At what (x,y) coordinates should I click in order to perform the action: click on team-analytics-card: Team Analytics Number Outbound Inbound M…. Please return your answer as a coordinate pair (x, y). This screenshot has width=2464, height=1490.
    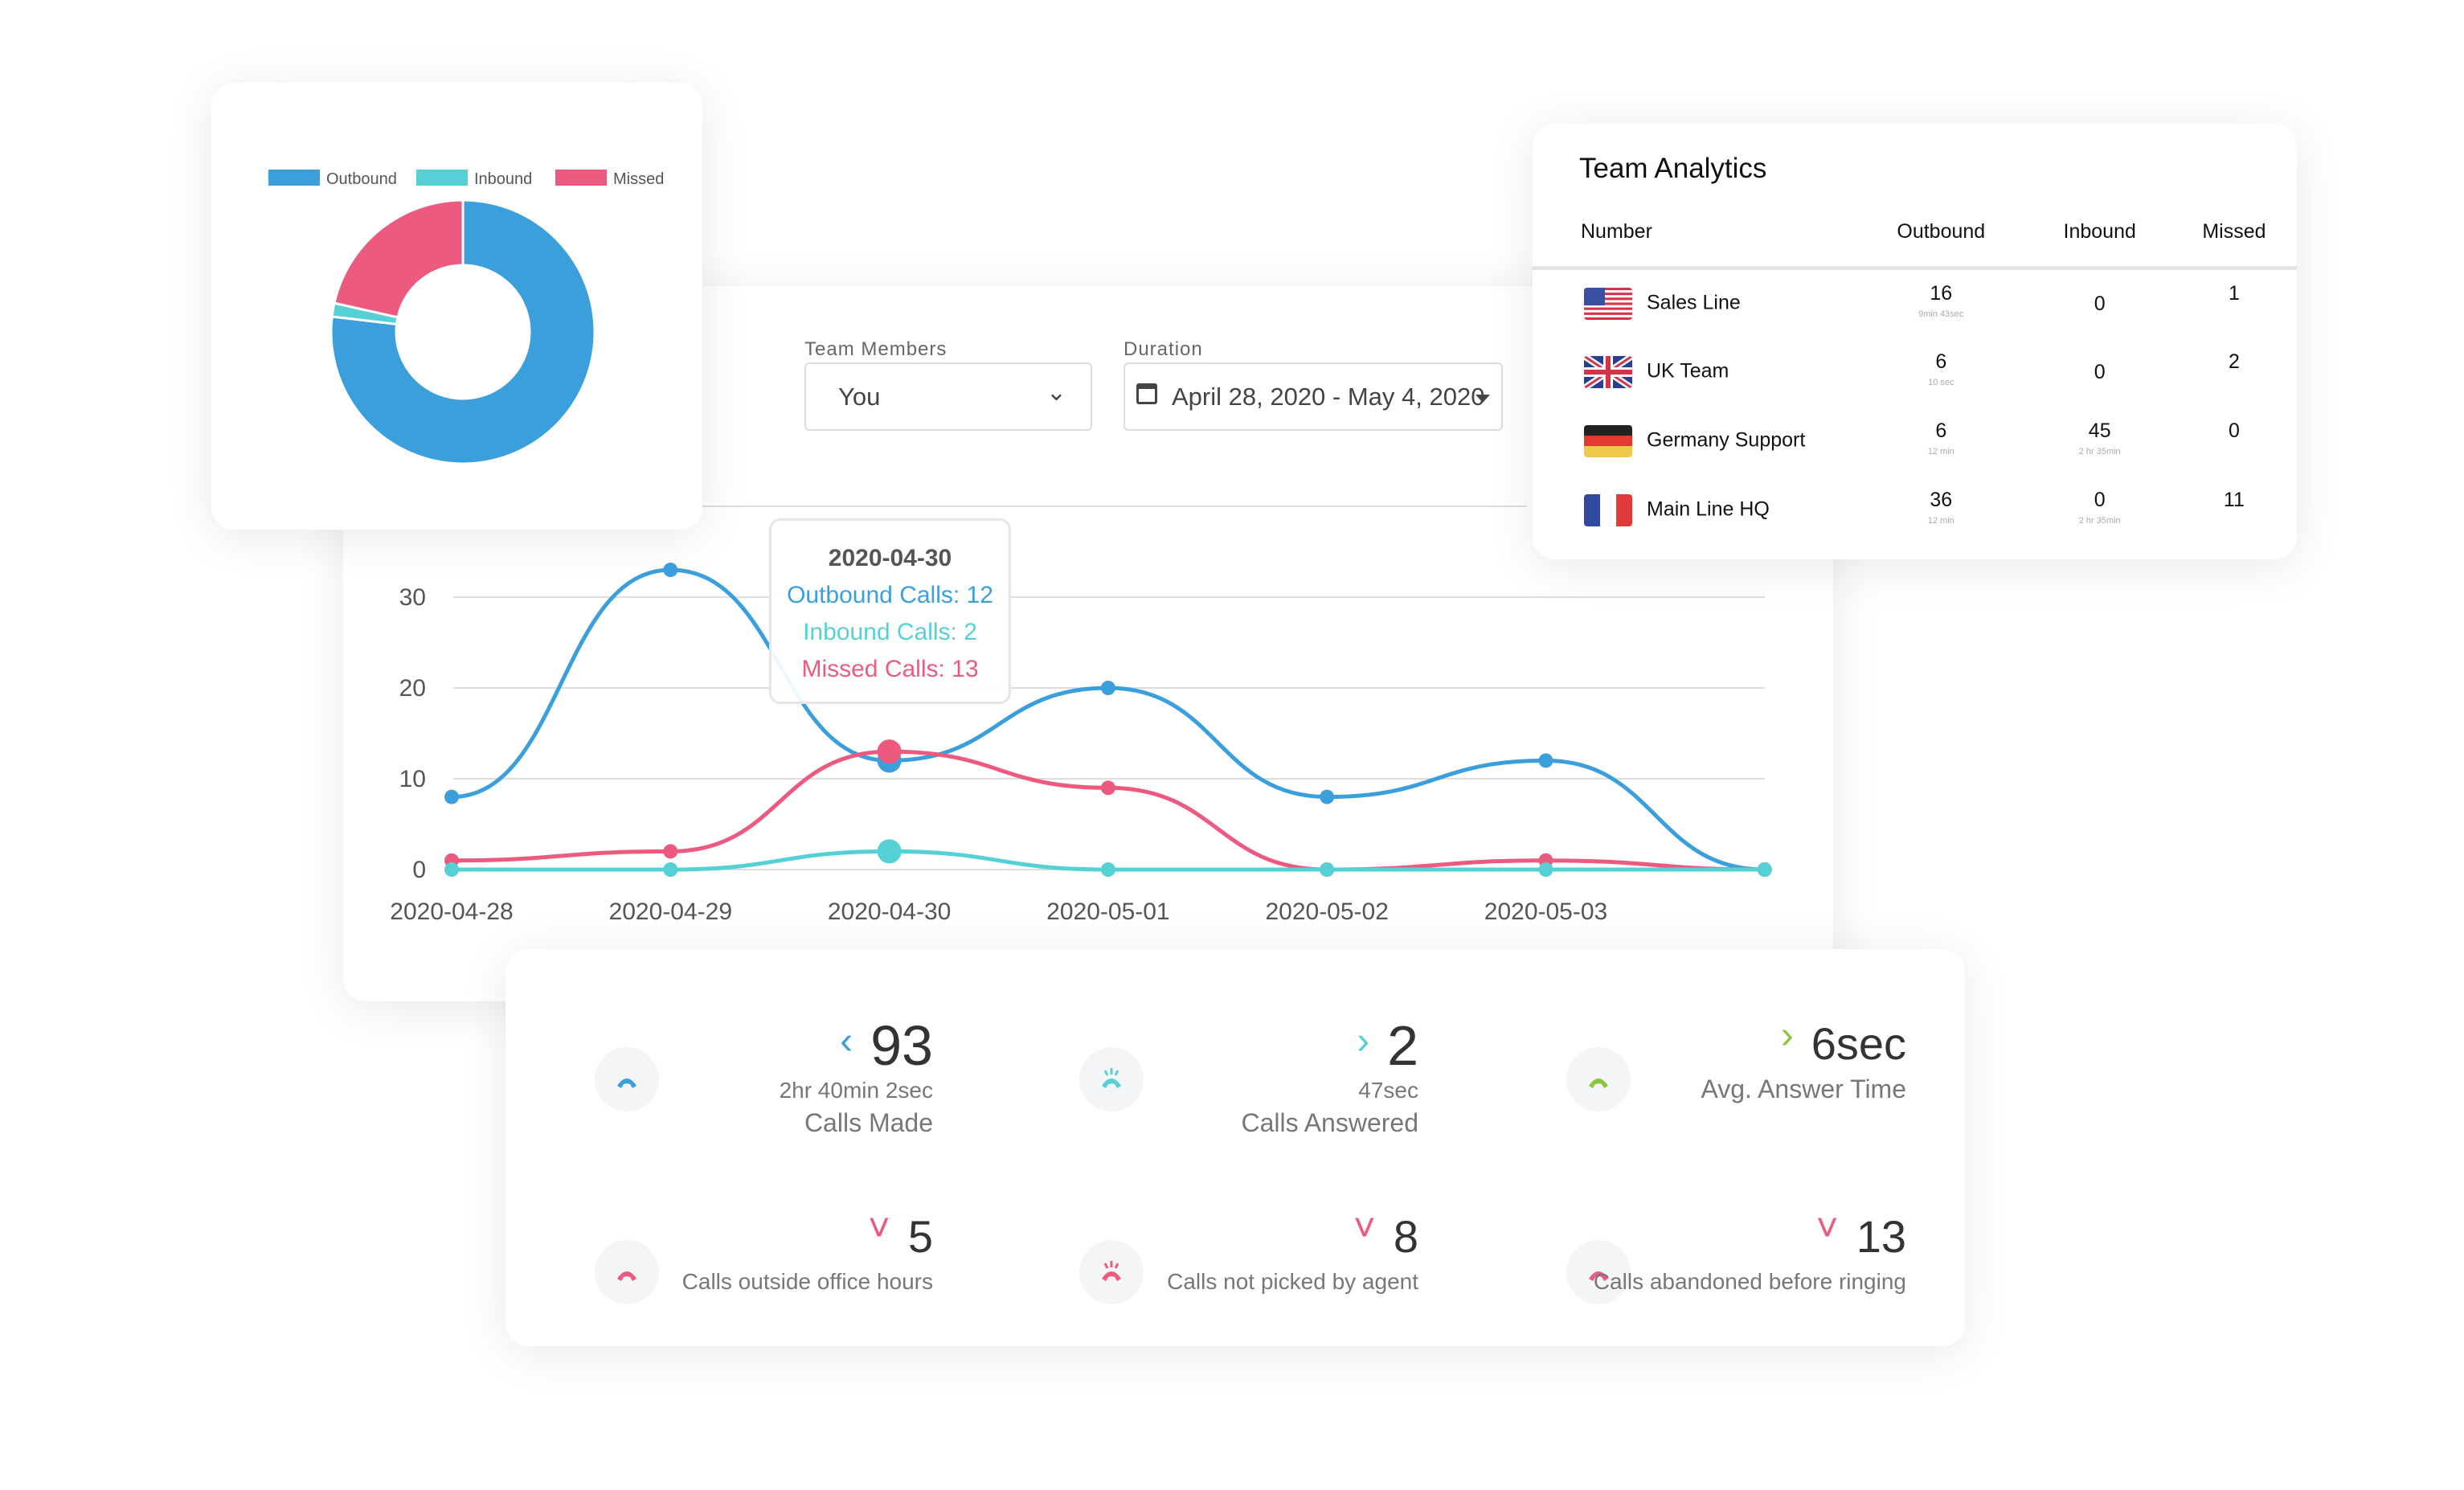
    Looking at the image, I should click on (1915, 341).